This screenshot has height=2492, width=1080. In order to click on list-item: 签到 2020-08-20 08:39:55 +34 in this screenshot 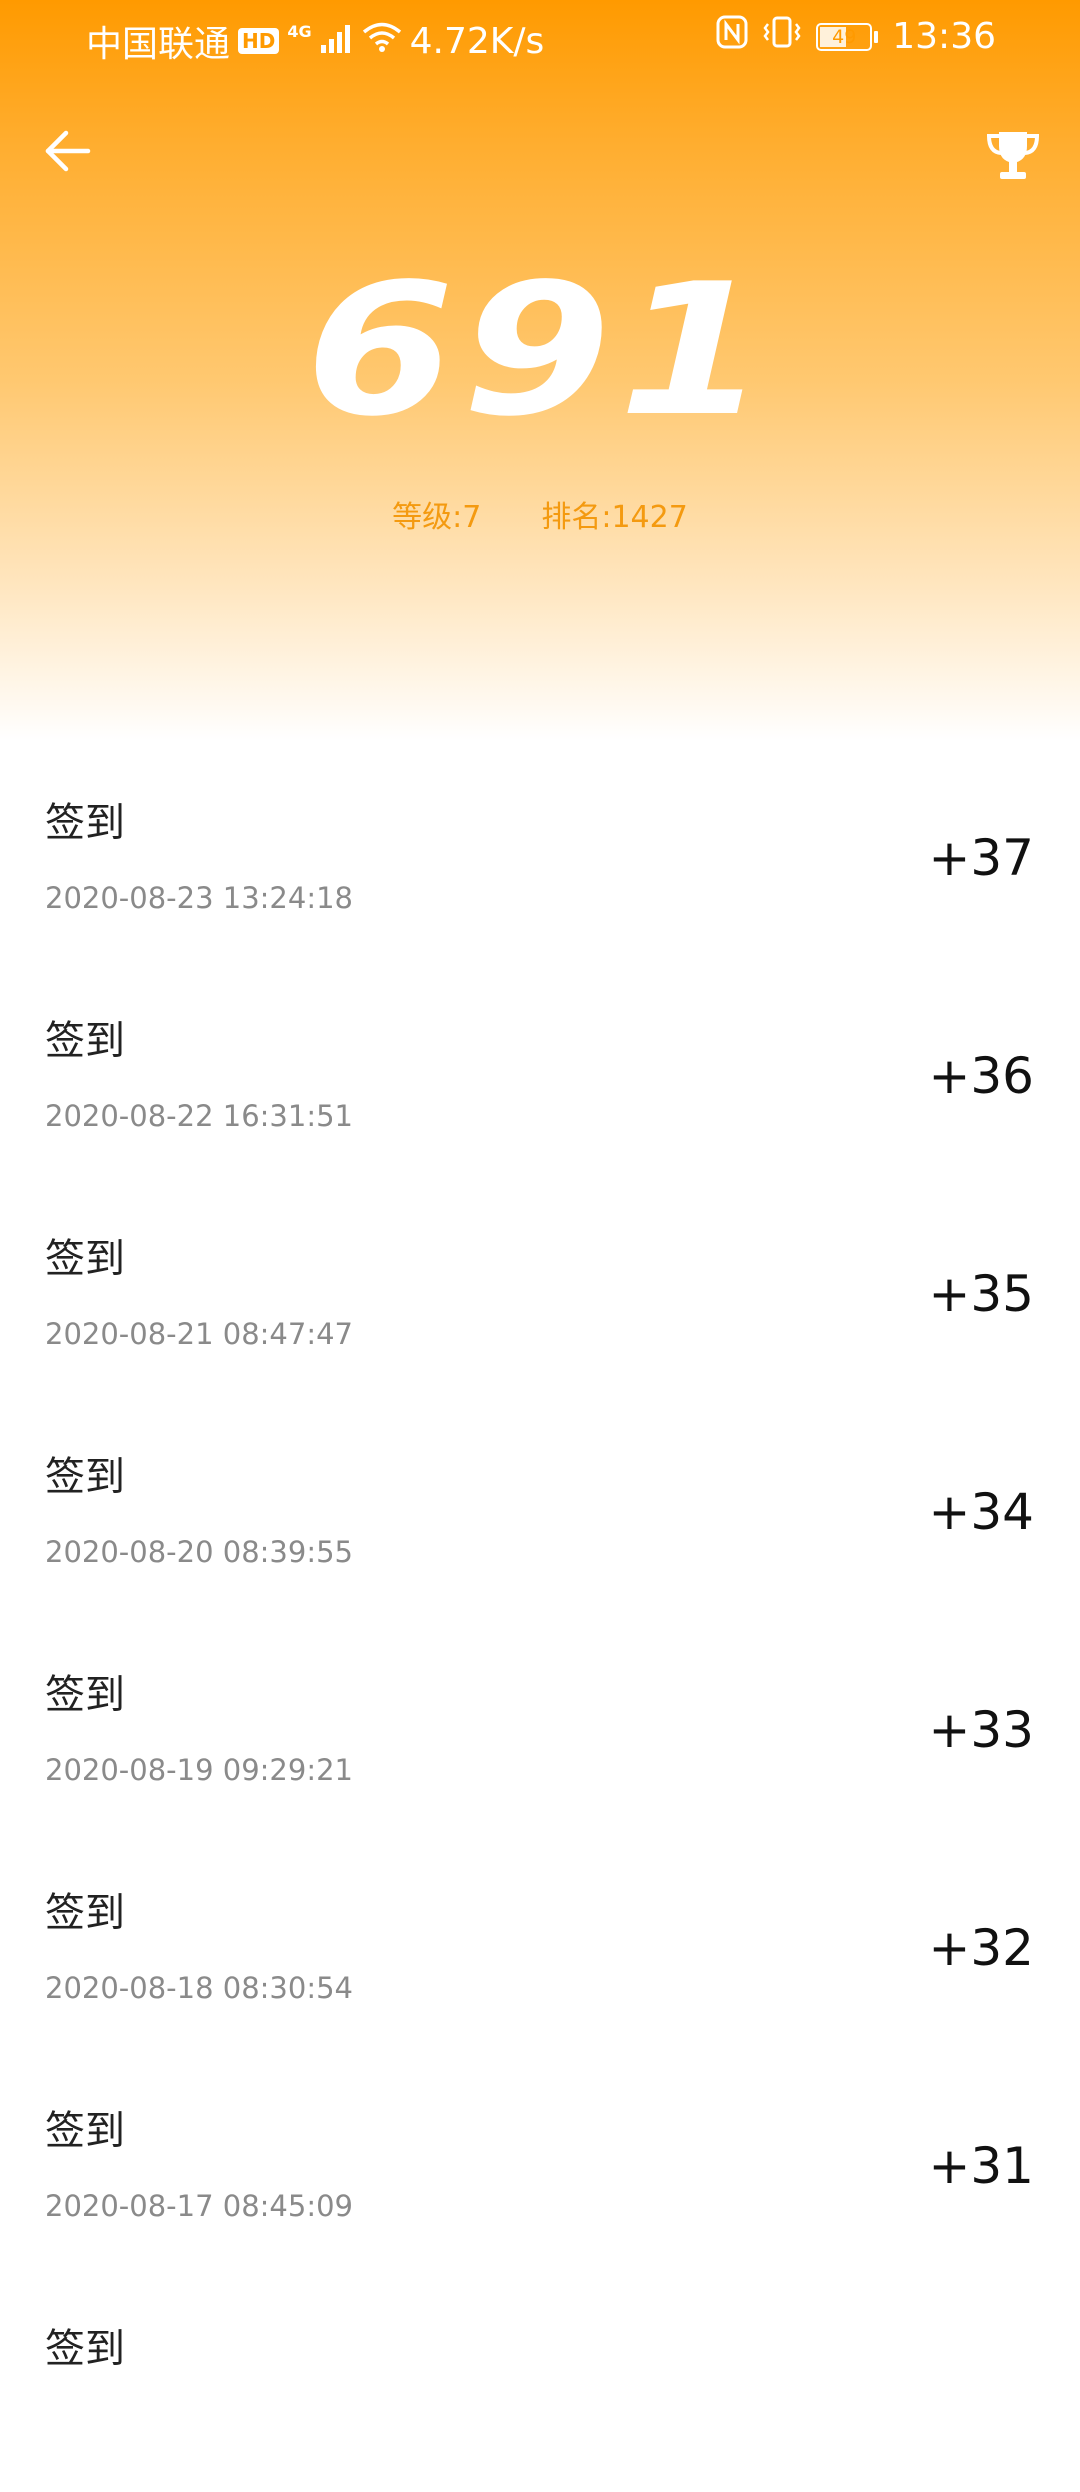, I will do `click(540, 1511)`.